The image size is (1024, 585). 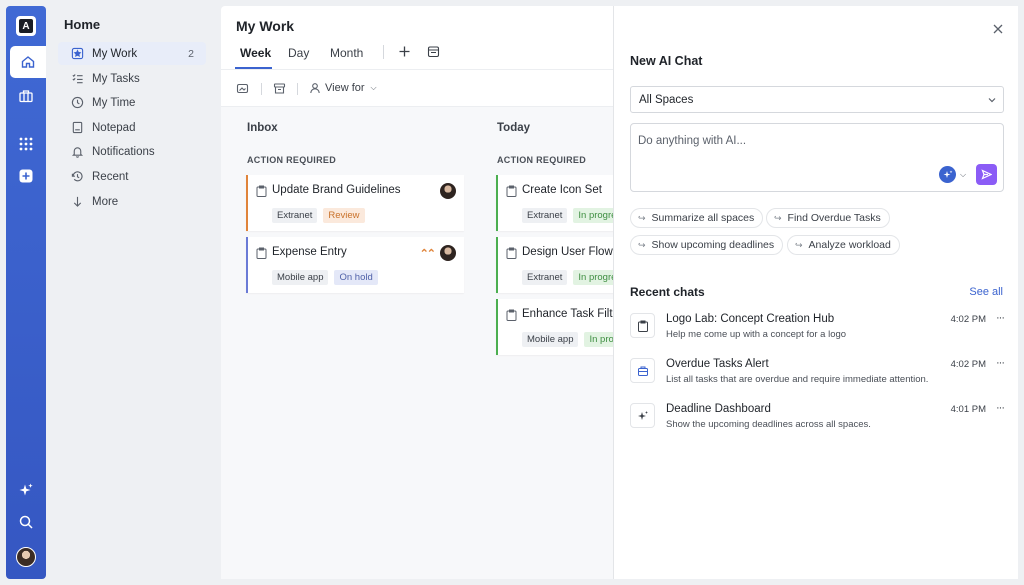 What do you see at coordinates (242, 88) in the screenshot?
I see `image-toggle-icon` at bounding box center [242, 88].